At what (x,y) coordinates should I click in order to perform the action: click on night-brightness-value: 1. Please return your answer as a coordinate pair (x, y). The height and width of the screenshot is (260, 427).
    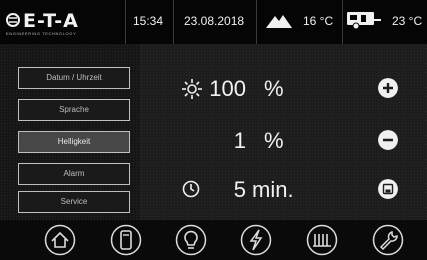
    Looking at the image, I should click on (239, 140).